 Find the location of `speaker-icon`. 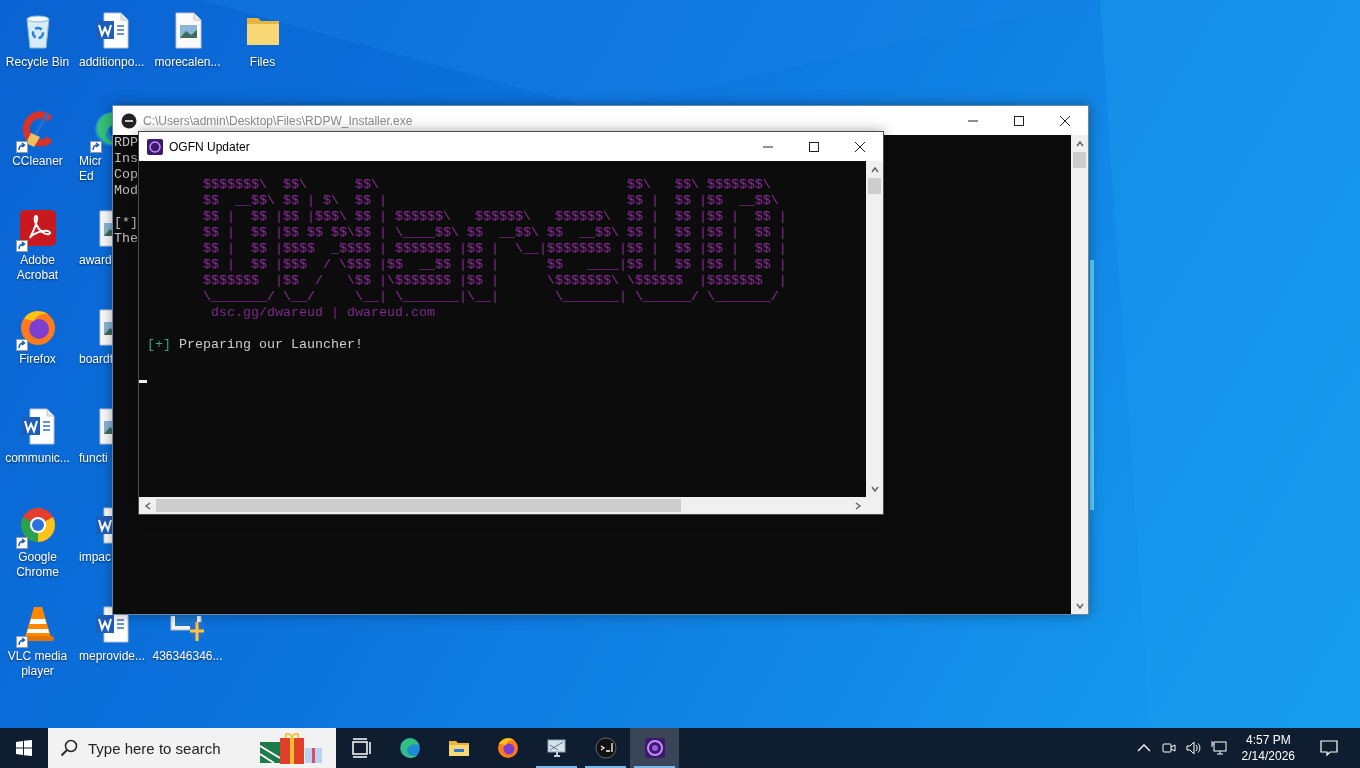

speaker-icon is located at coordinates (1194, 748).